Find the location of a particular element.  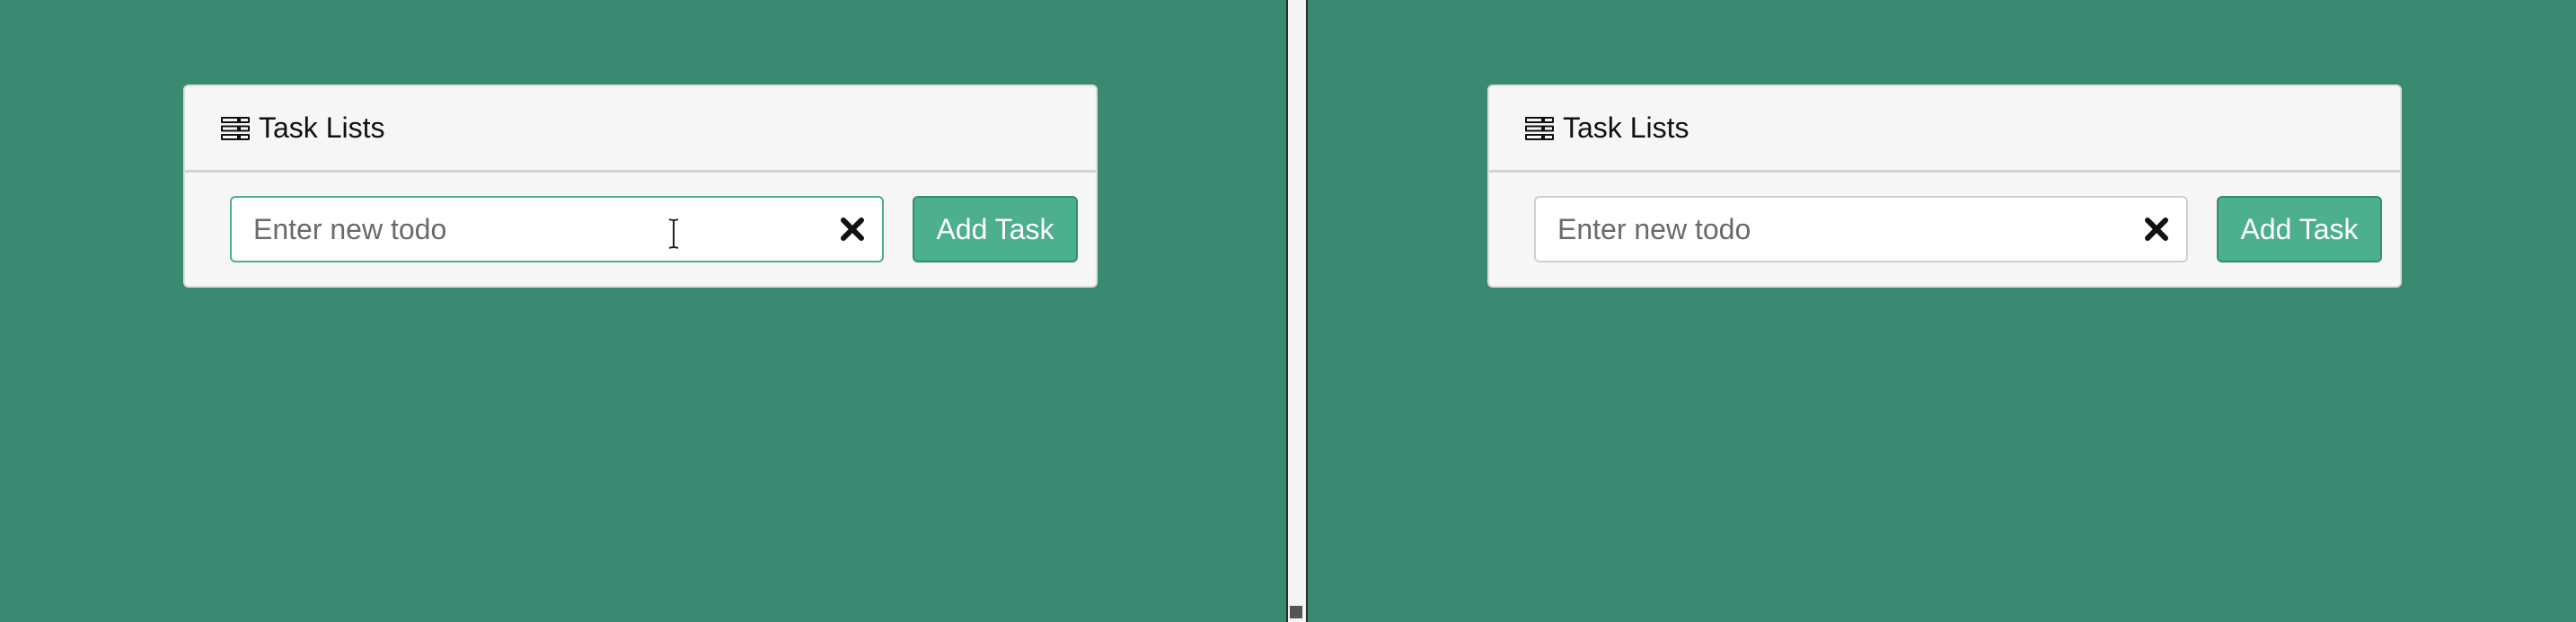

split-divider is located at coordinates (1297, 311).